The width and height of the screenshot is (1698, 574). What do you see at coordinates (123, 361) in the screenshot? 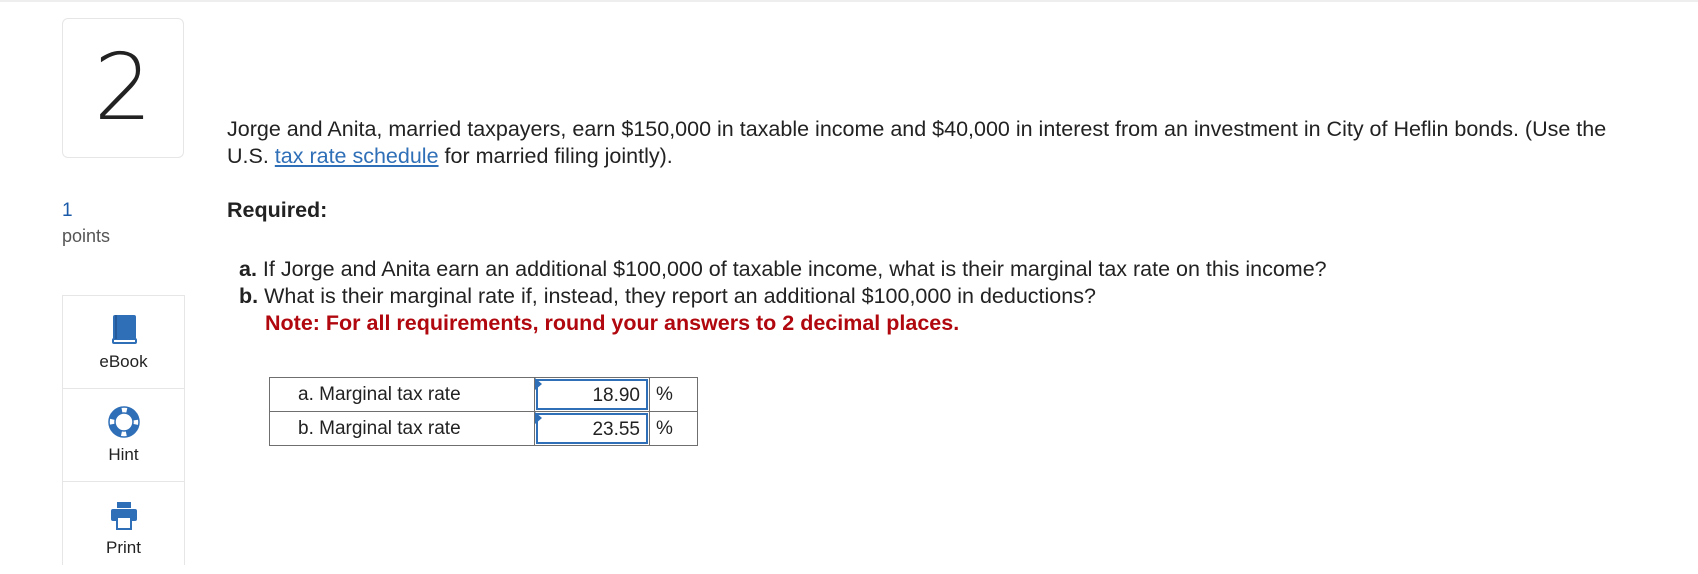
I see `ebook-label: eBook` at bounding box center [123, 361].